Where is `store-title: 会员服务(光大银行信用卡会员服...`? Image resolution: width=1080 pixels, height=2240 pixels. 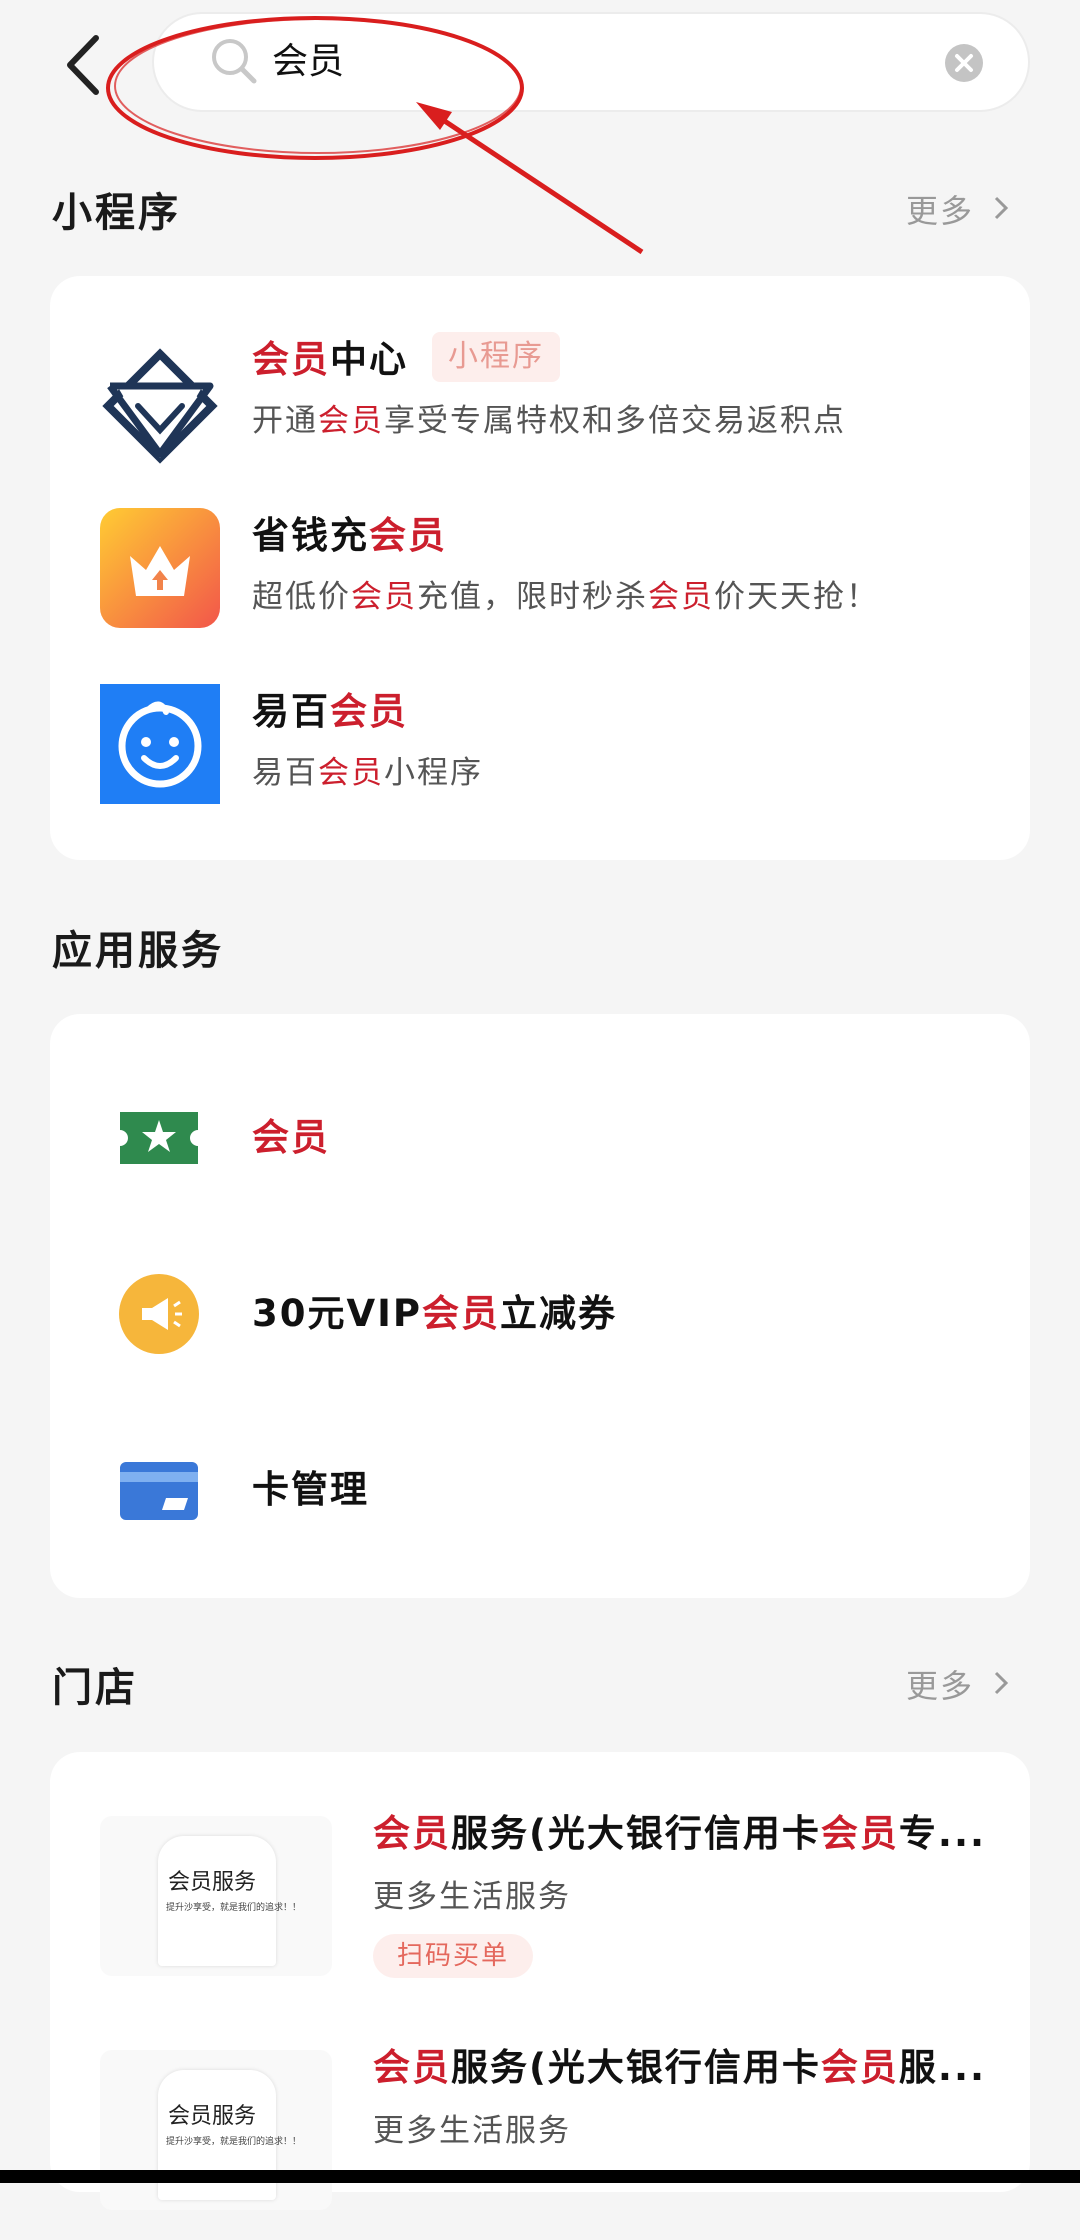
store-title: 会员服务(光大银行信用卡会员服... is located at coordinates (693, 2068).